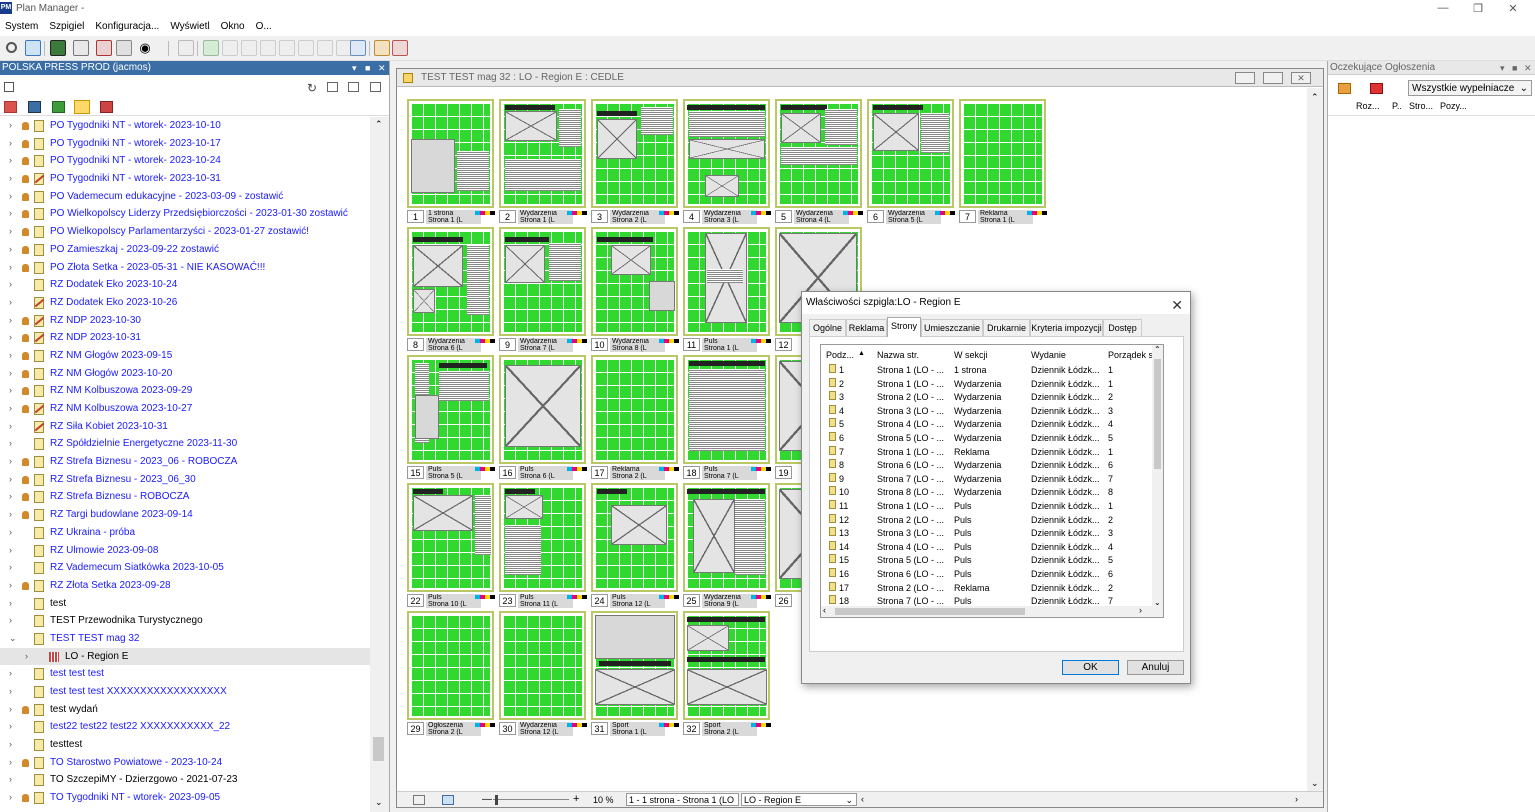 This screenshot has width=1535, height=812. What do you see at coordinates (400, 48) in the screenshot?
I see `ad-filter-icon` at bounding box center [400, 48].